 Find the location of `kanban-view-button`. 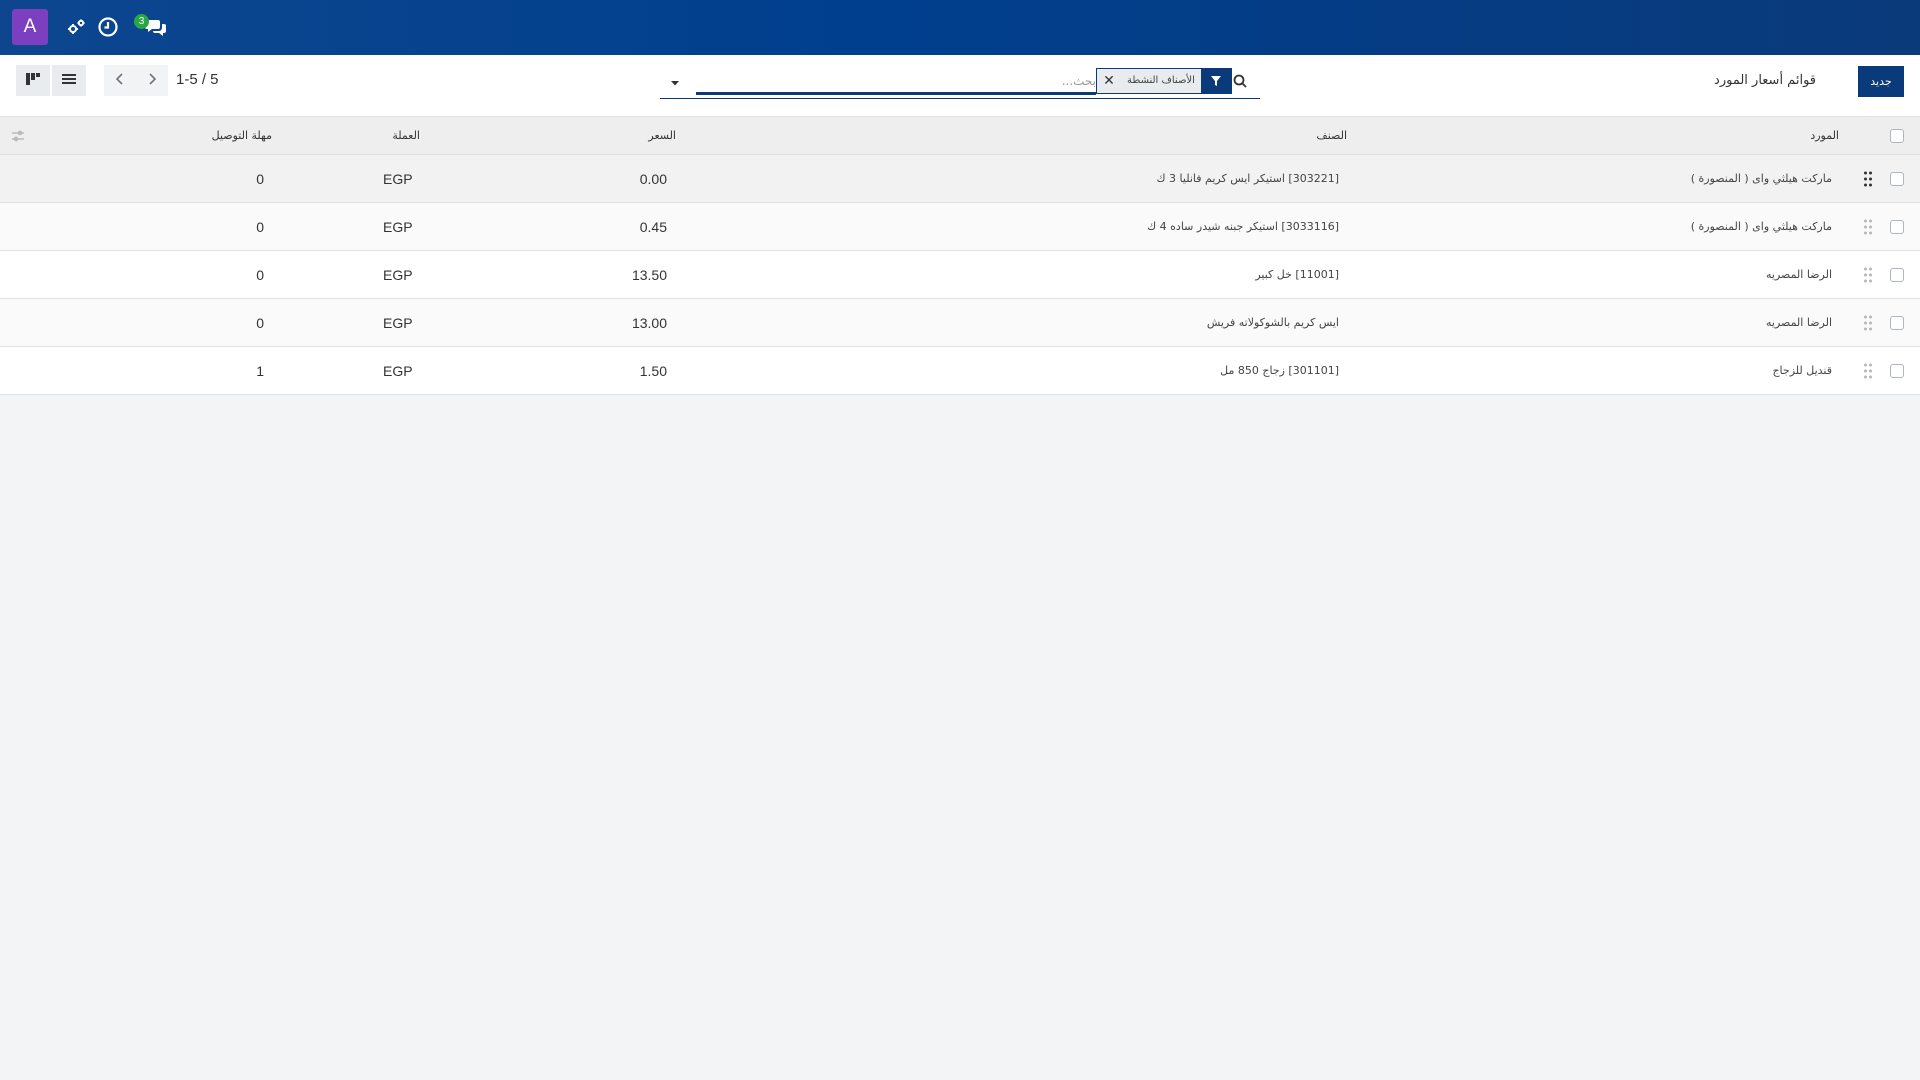

kanban-view-button is located at coordinates (33, 80).